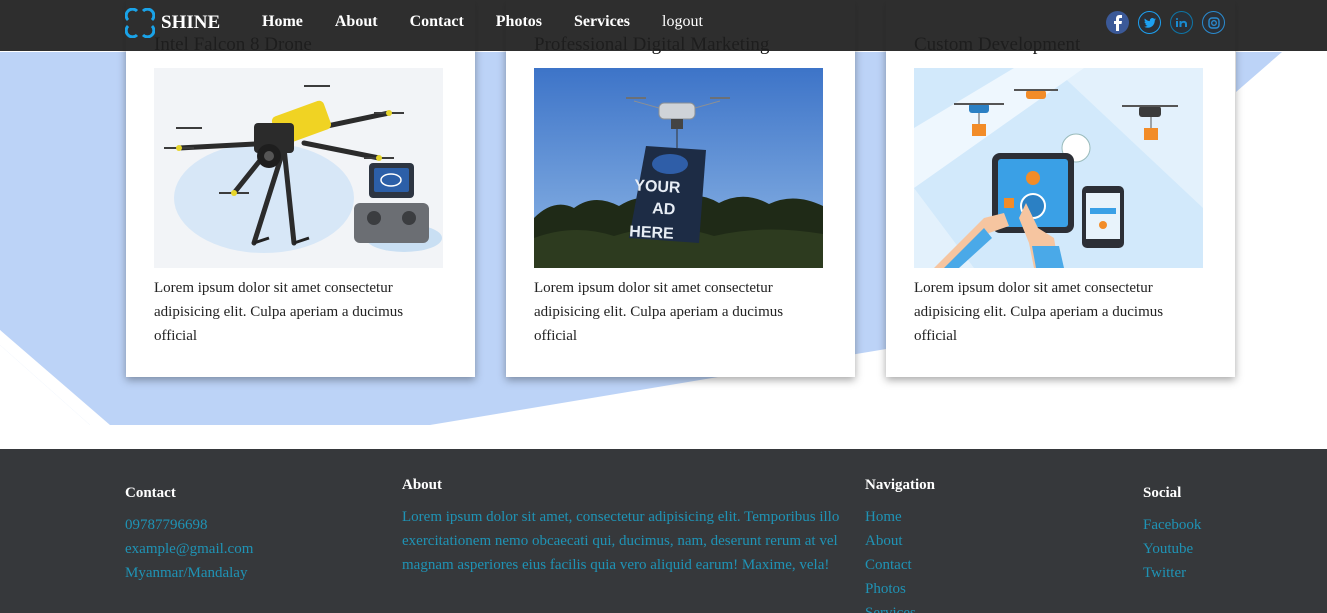 Image resolution: width=1327 pixels, height=613 pixels. I want to click on footer-location-link: Myanmar/Mandalay, so click(189, 573).